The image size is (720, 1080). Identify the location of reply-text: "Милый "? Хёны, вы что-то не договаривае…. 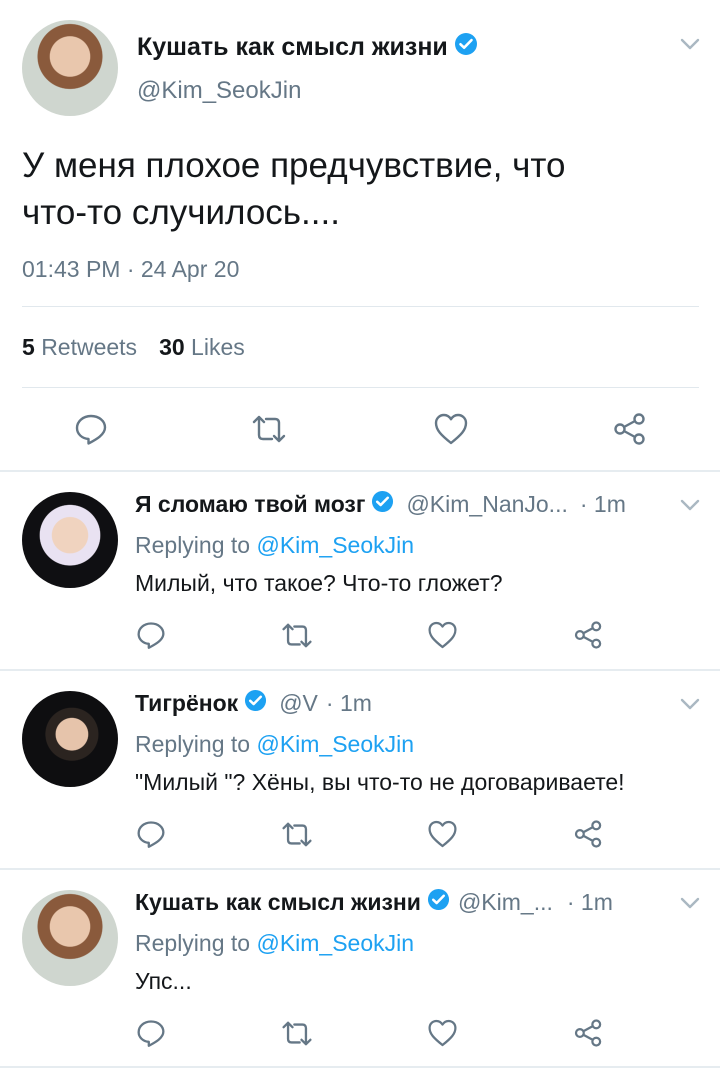
(380, 782).